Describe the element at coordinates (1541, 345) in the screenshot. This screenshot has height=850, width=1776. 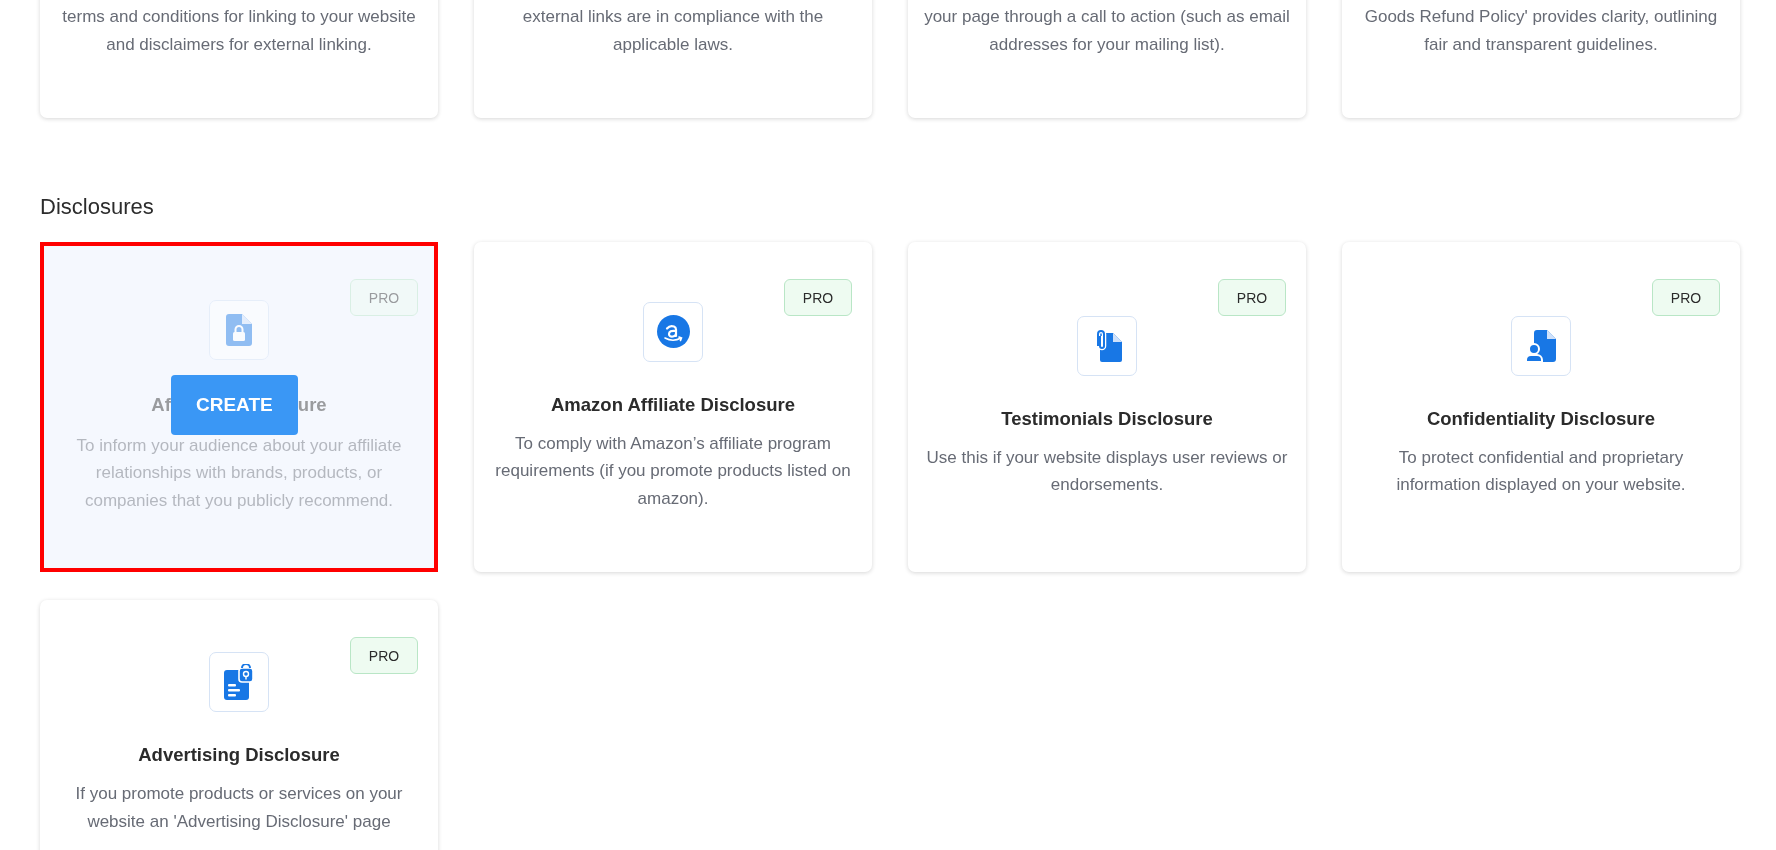
I see `person-document-icon` at that location.